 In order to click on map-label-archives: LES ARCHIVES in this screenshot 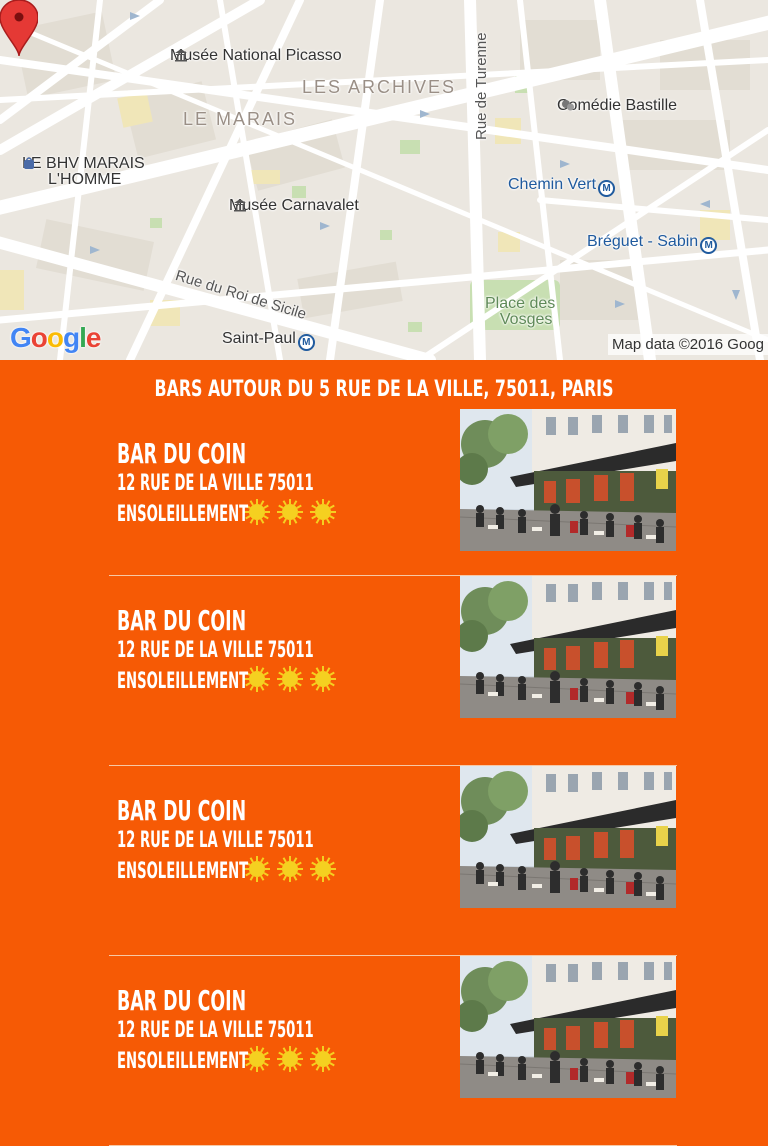, I will do `click(379, 87)`.